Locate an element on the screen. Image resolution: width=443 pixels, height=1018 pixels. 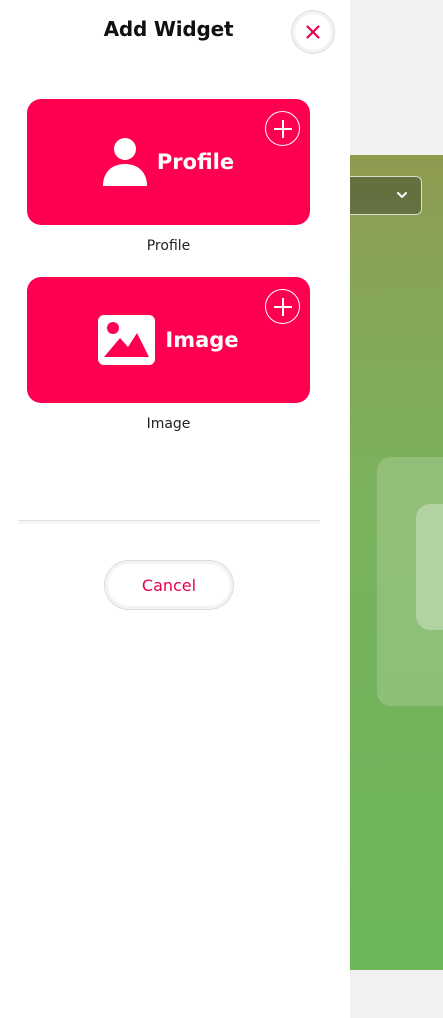
widget-card-profile: Profile is located at coordinates (168, 162).